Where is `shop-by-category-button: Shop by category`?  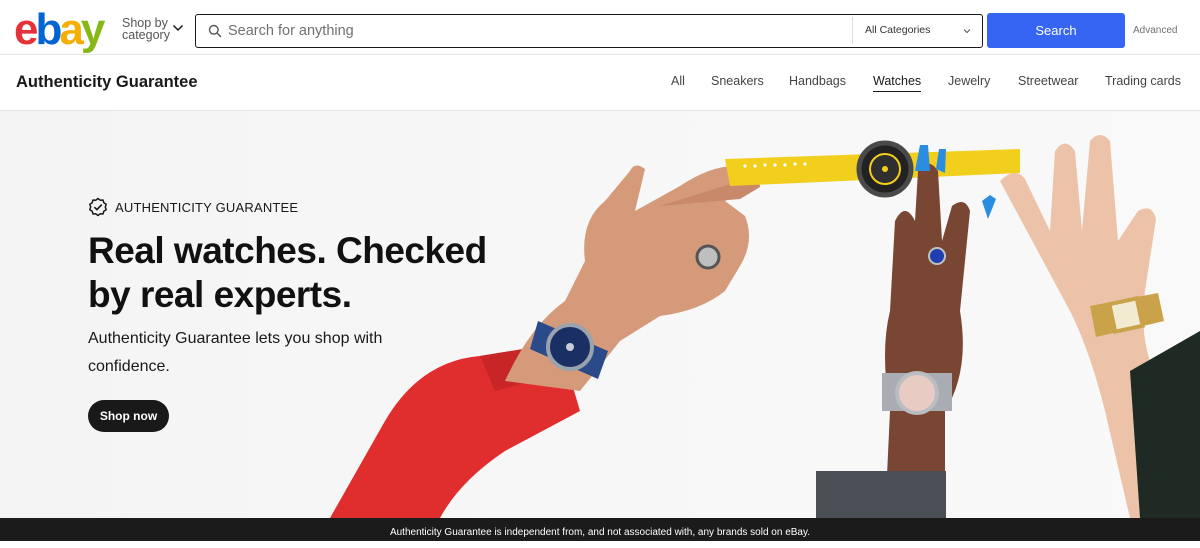
shop-by-category-button: Shop by category is located at coordinates (146, 29).